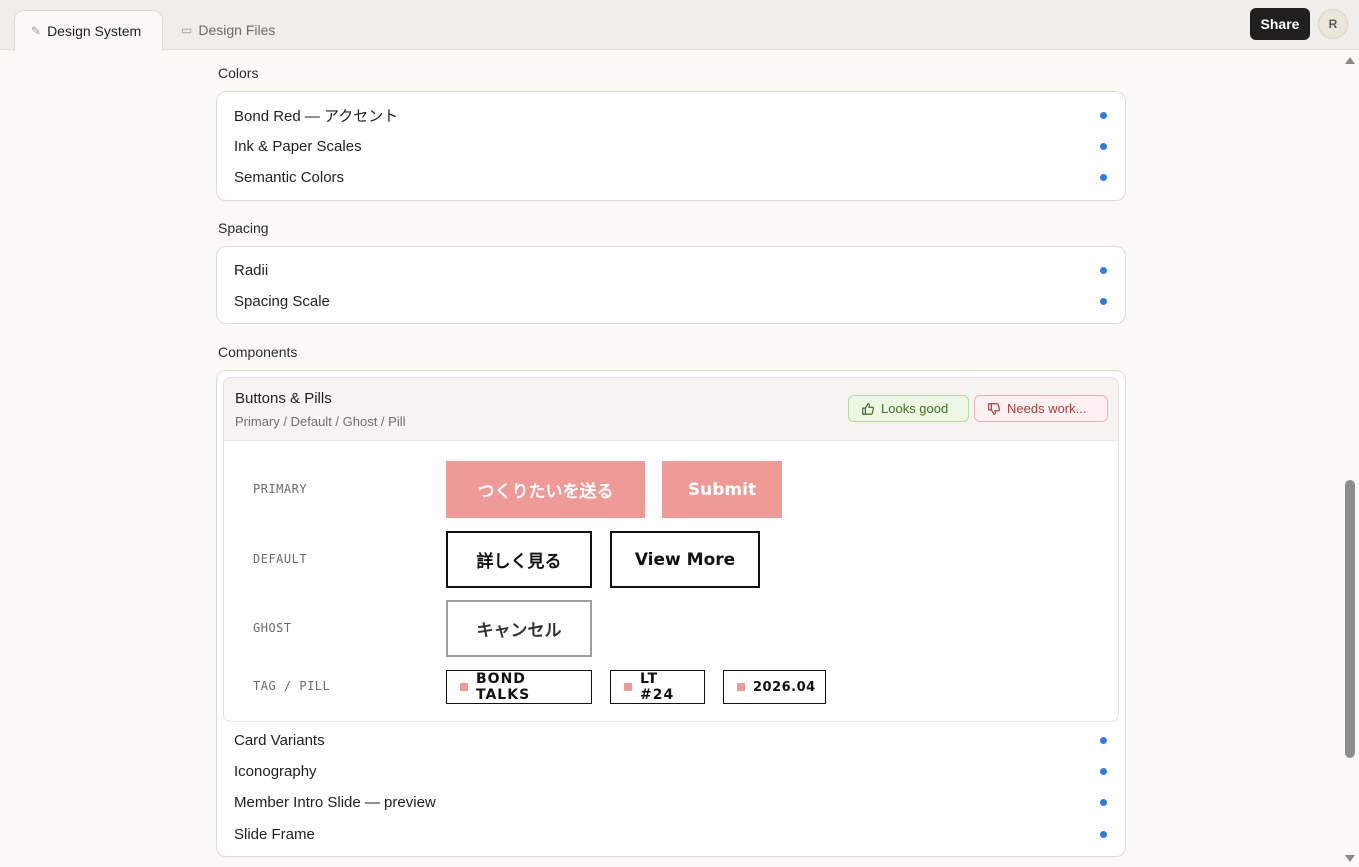  Describe the element at coordinates (238, 73) in the screenshot. I see `section-title-colors: Colors` at that location.